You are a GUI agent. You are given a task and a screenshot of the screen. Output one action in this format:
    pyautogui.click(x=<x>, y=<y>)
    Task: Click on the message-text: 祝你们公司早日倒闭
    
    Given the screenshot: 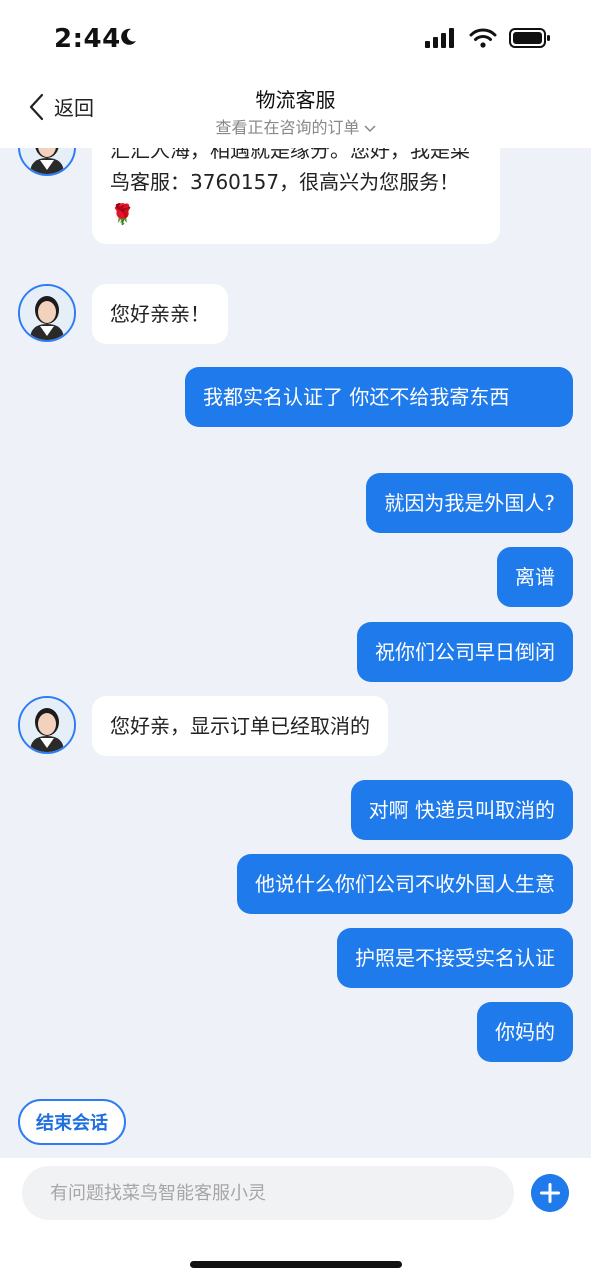 What is the action you would take?
    pyautogui.click(x=465, y=652)
    